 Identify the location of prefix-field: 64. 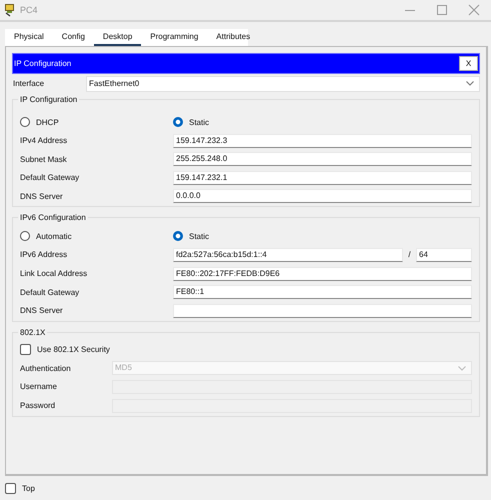
(444, 255).